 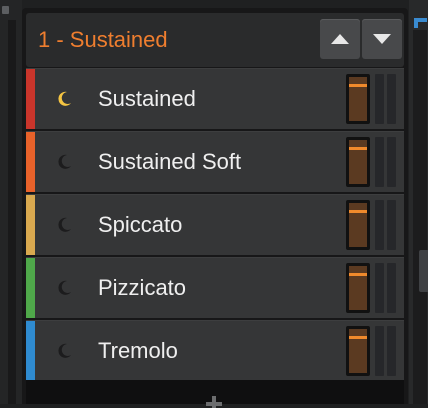 I want to click on scrollbar-thumb, so click(x=423, y=271).